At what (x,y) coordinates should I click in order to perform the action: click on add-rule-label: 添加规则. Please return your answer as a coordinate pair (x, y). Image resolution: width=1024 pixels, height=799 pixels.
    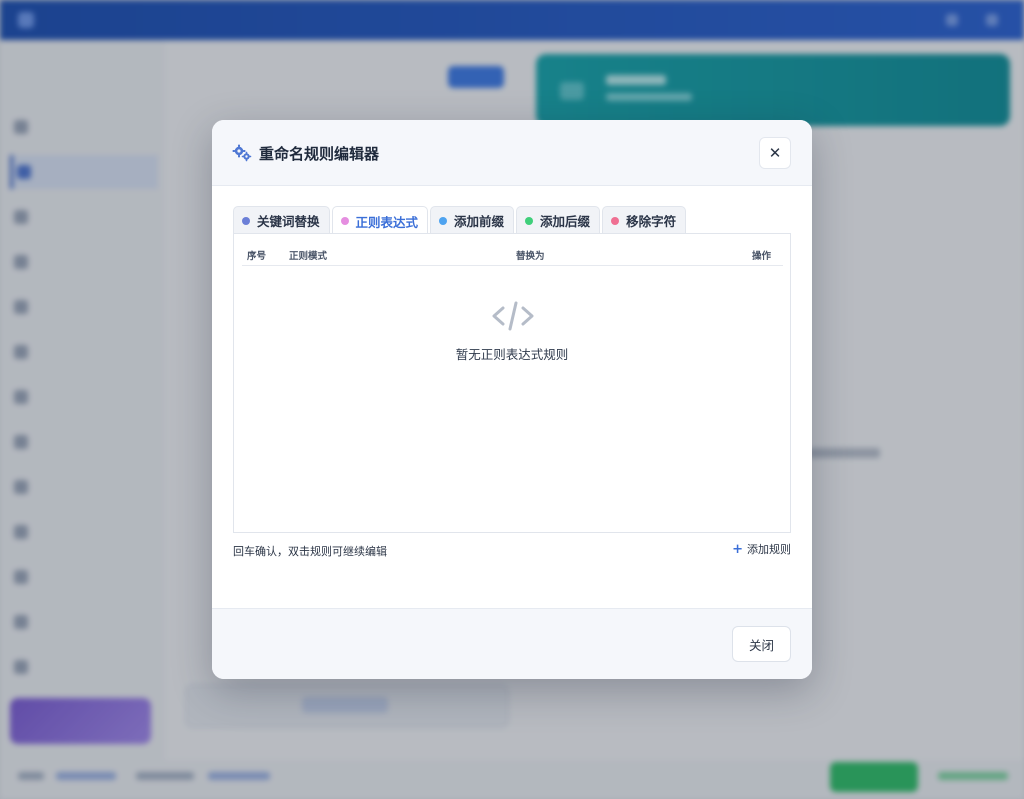
    Looking at the image, I should click on (769, 549).